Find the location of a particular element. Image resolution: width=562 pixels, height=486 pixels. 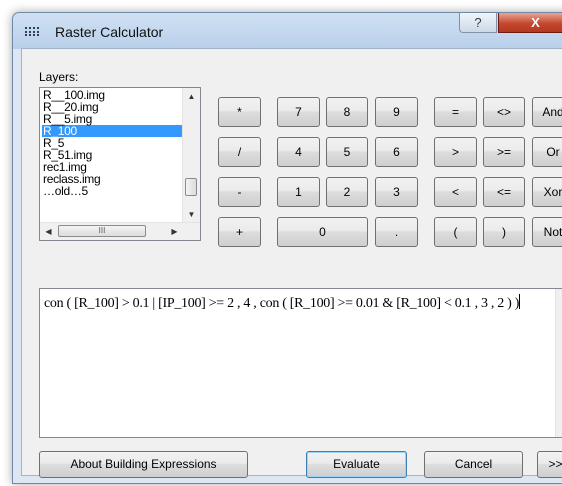

layers-vertical-scroll-thumb is located at coordinates (191, 187).